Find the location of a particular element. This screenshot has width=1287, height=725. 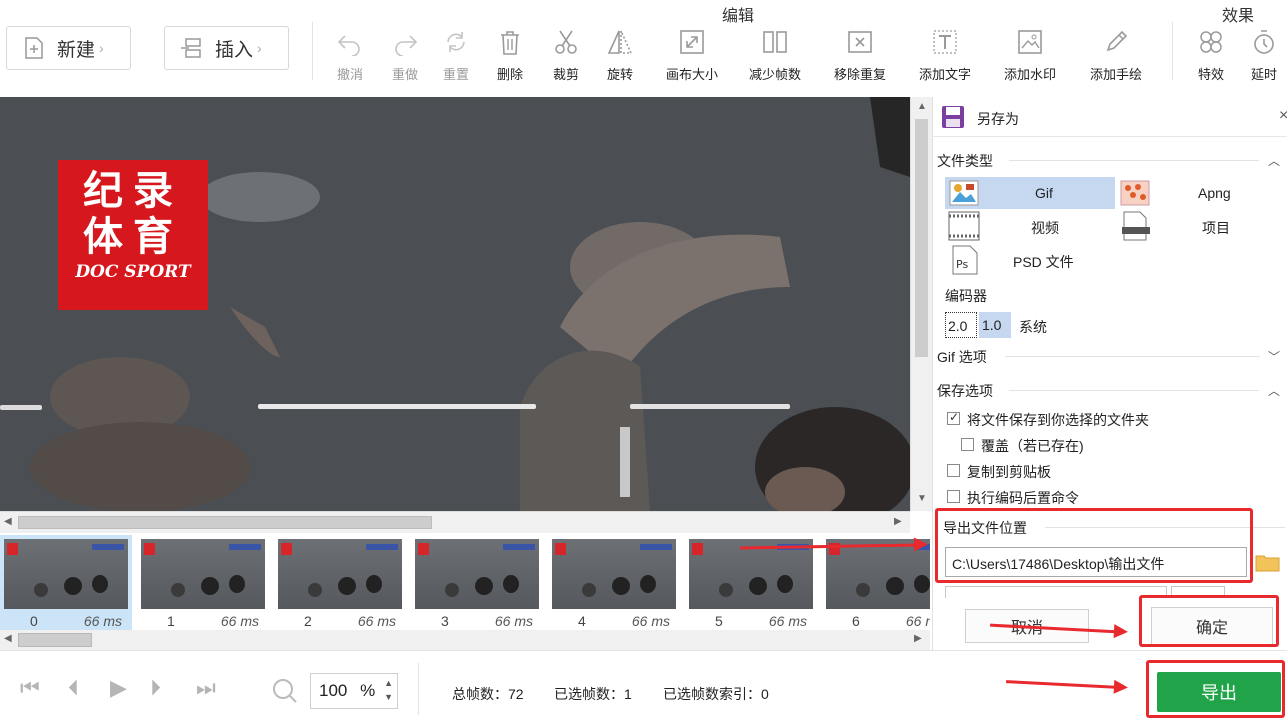

previous-frame-icon: ⏴ is located at coordinates (73, 688).